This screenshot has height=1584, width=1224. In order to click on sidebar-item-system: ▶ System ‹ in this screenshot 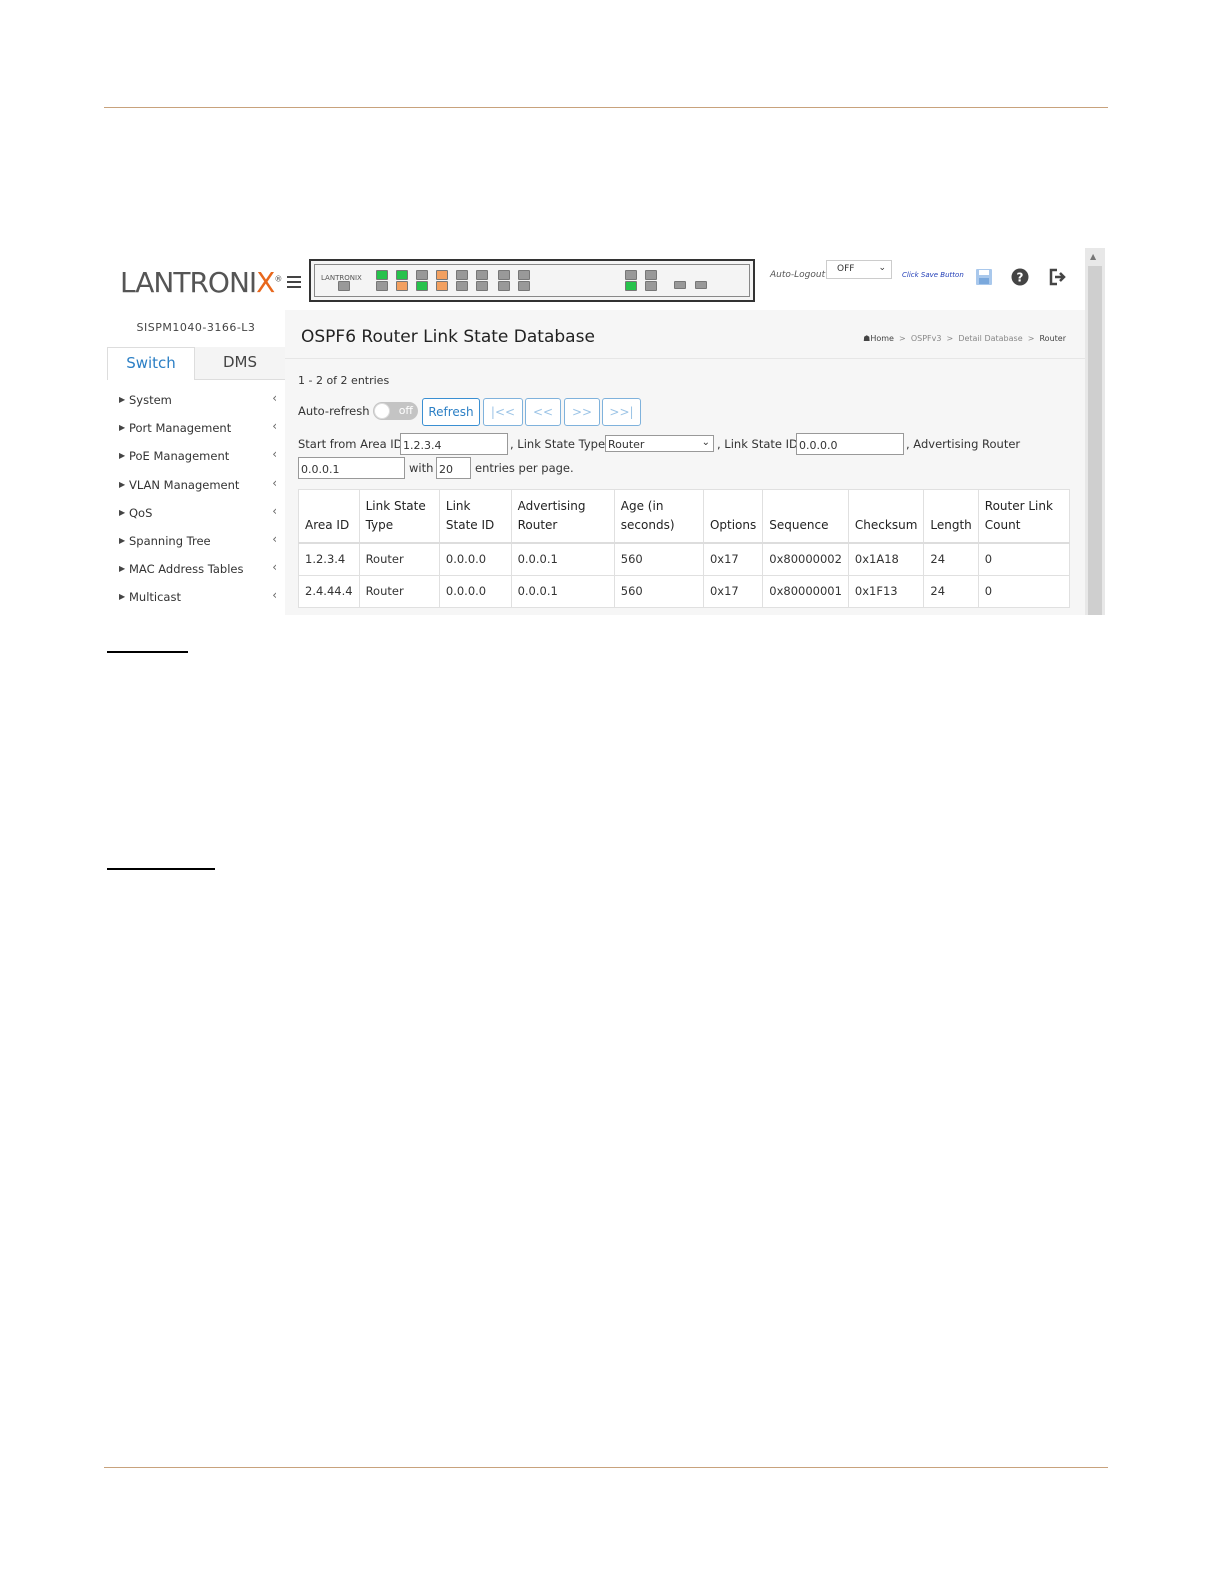, I will do `click(196, 400)`.